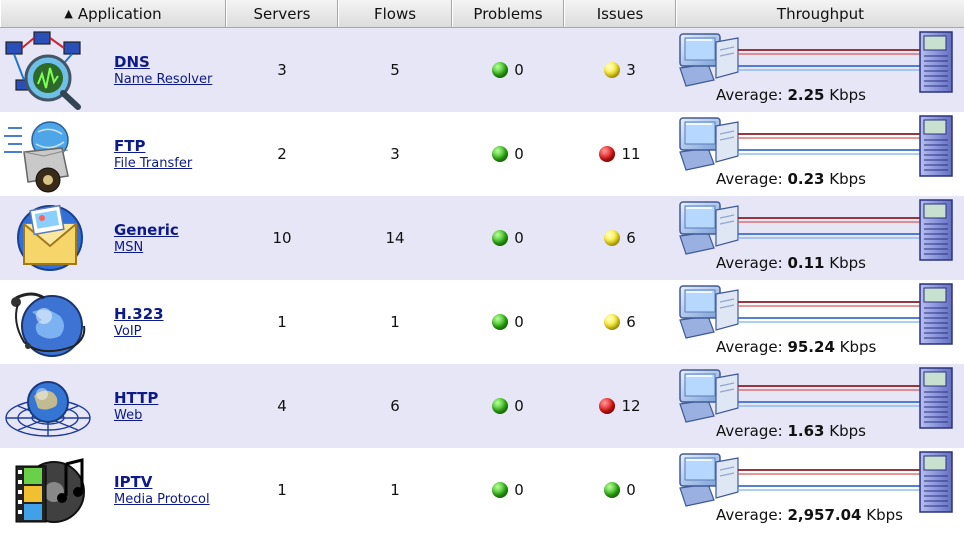 This screenshot has height=535, width=964. Describe the element at coordinates (163, 79) in the screenshot. I see `application-description-link: Name Resolver` at that location.